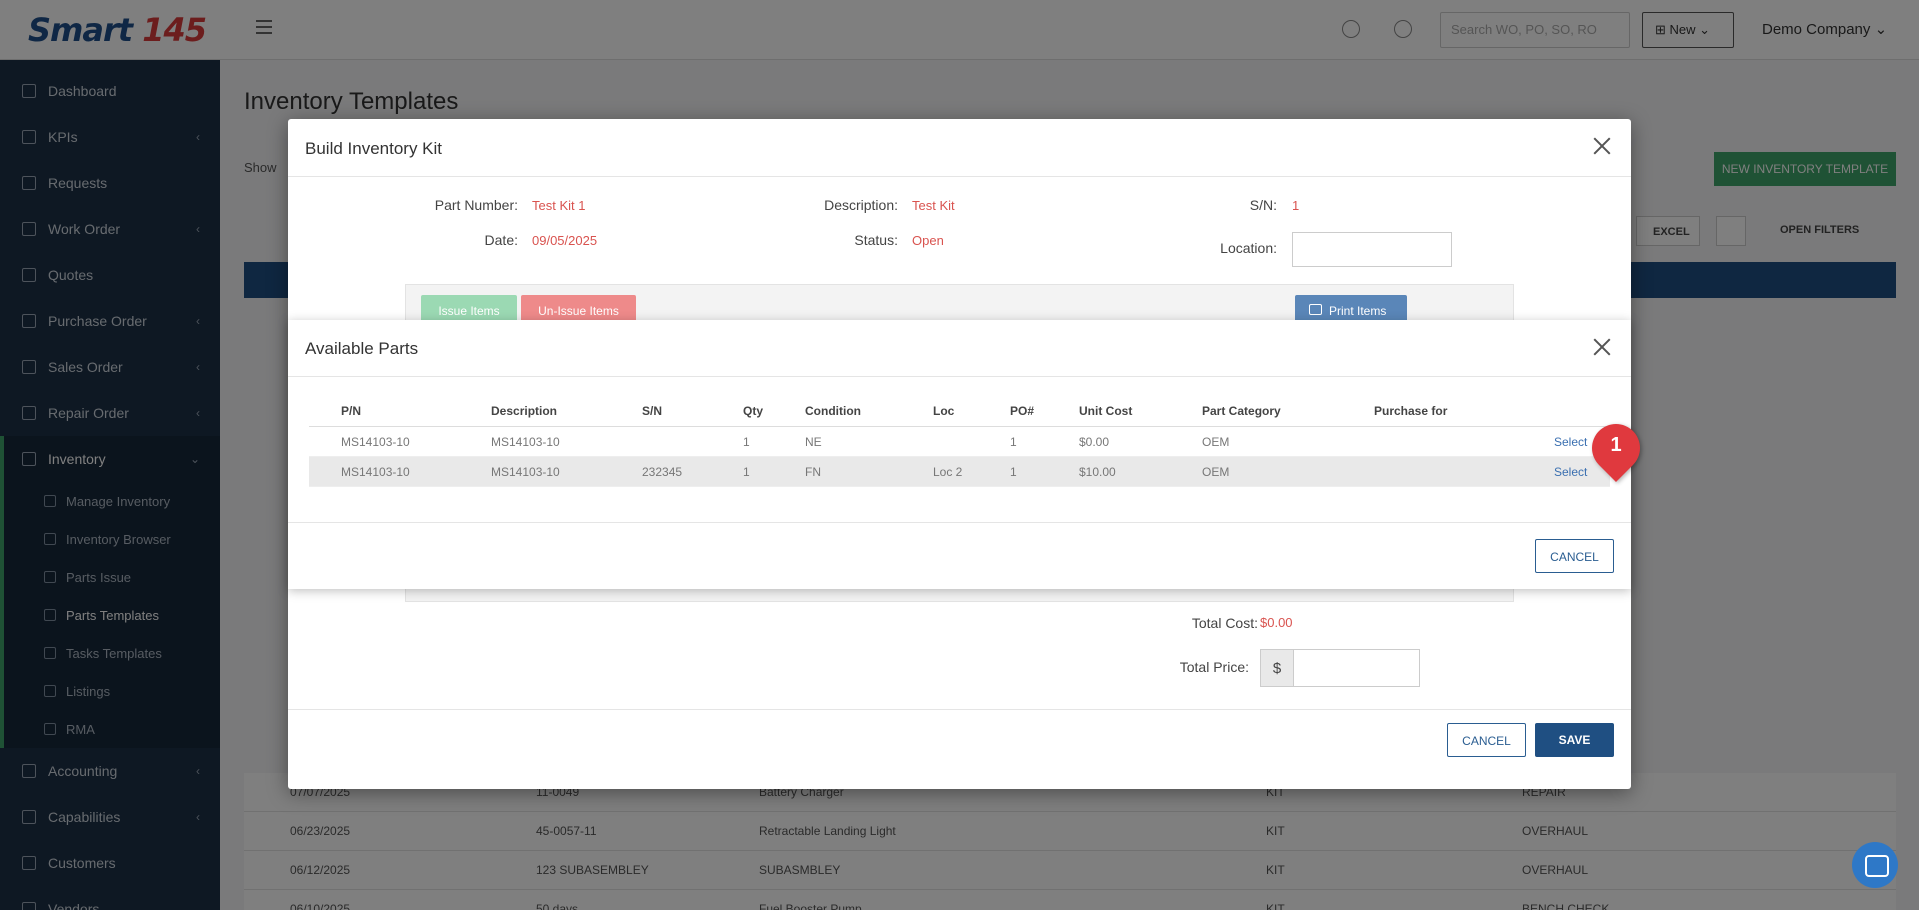 The width and height of the screenshot is (1919, 910). What do you see at coordinates (565, 240) in the screenshot?
I see `date-value: 09/05/2025` at bounding box center [565, 240].